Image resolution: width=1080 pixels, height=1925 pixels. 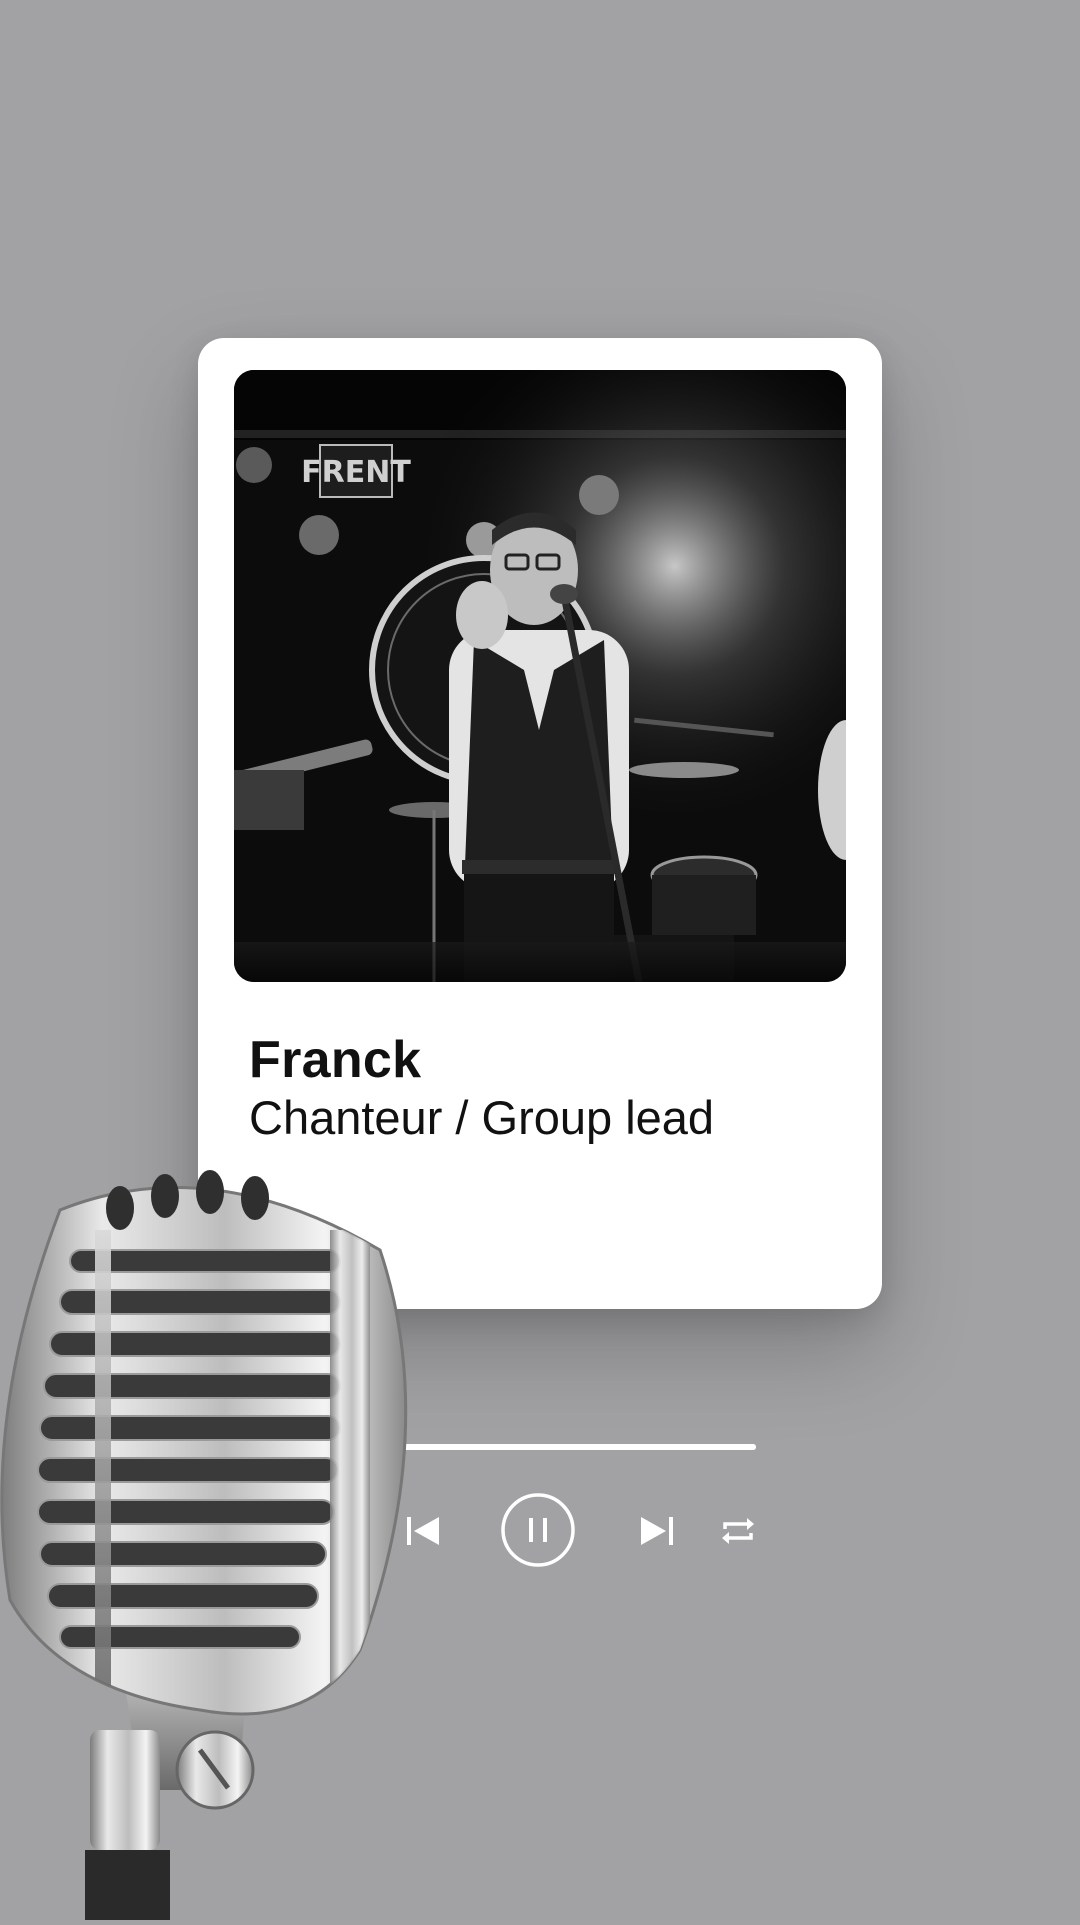 What do you see at coordinates (335, 1060) in the screenshot?
I see `artist-name: Franck` at bounding box center [335, 1060].